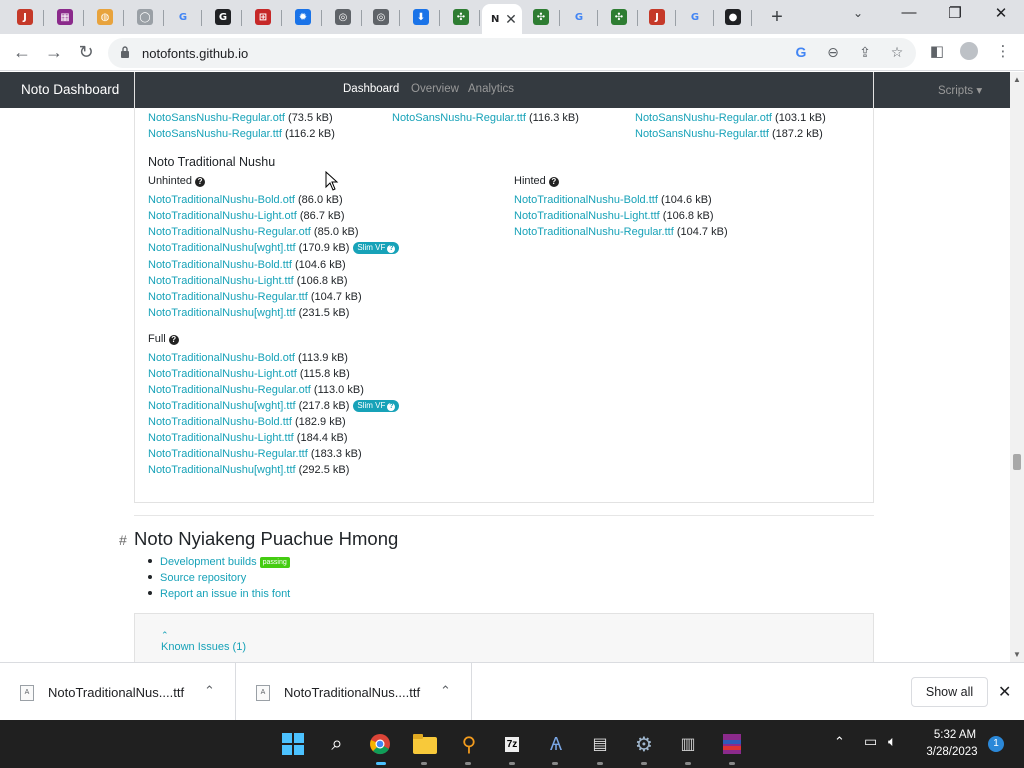  I want to click on profile-avatar-icon, so click(969, 53).